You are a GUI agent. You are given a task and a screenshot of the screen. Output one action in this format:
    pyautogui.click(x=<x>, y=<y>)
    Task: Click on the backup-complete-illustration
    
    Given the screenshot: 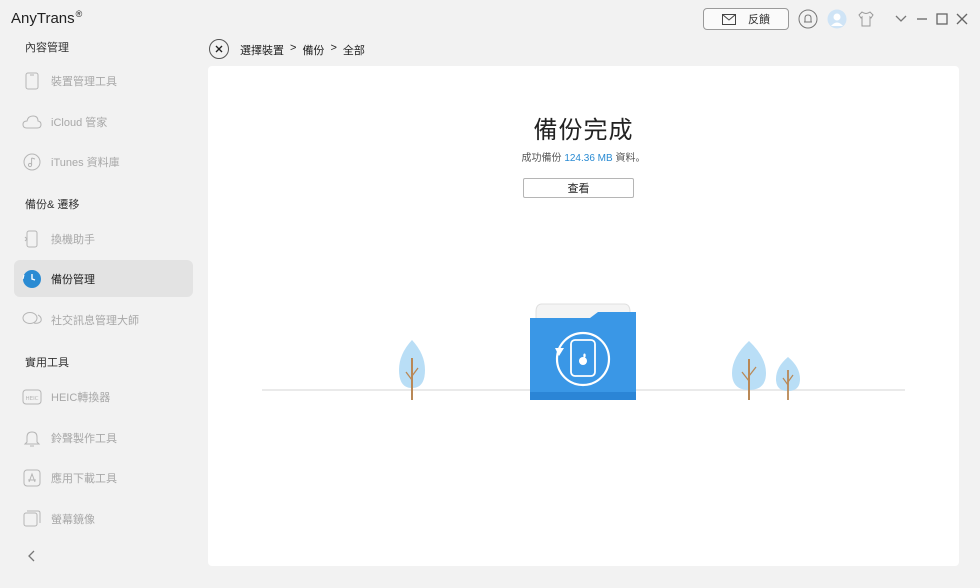 What is the action you would take?
    pyautogui.click(x=583, y=351)
    